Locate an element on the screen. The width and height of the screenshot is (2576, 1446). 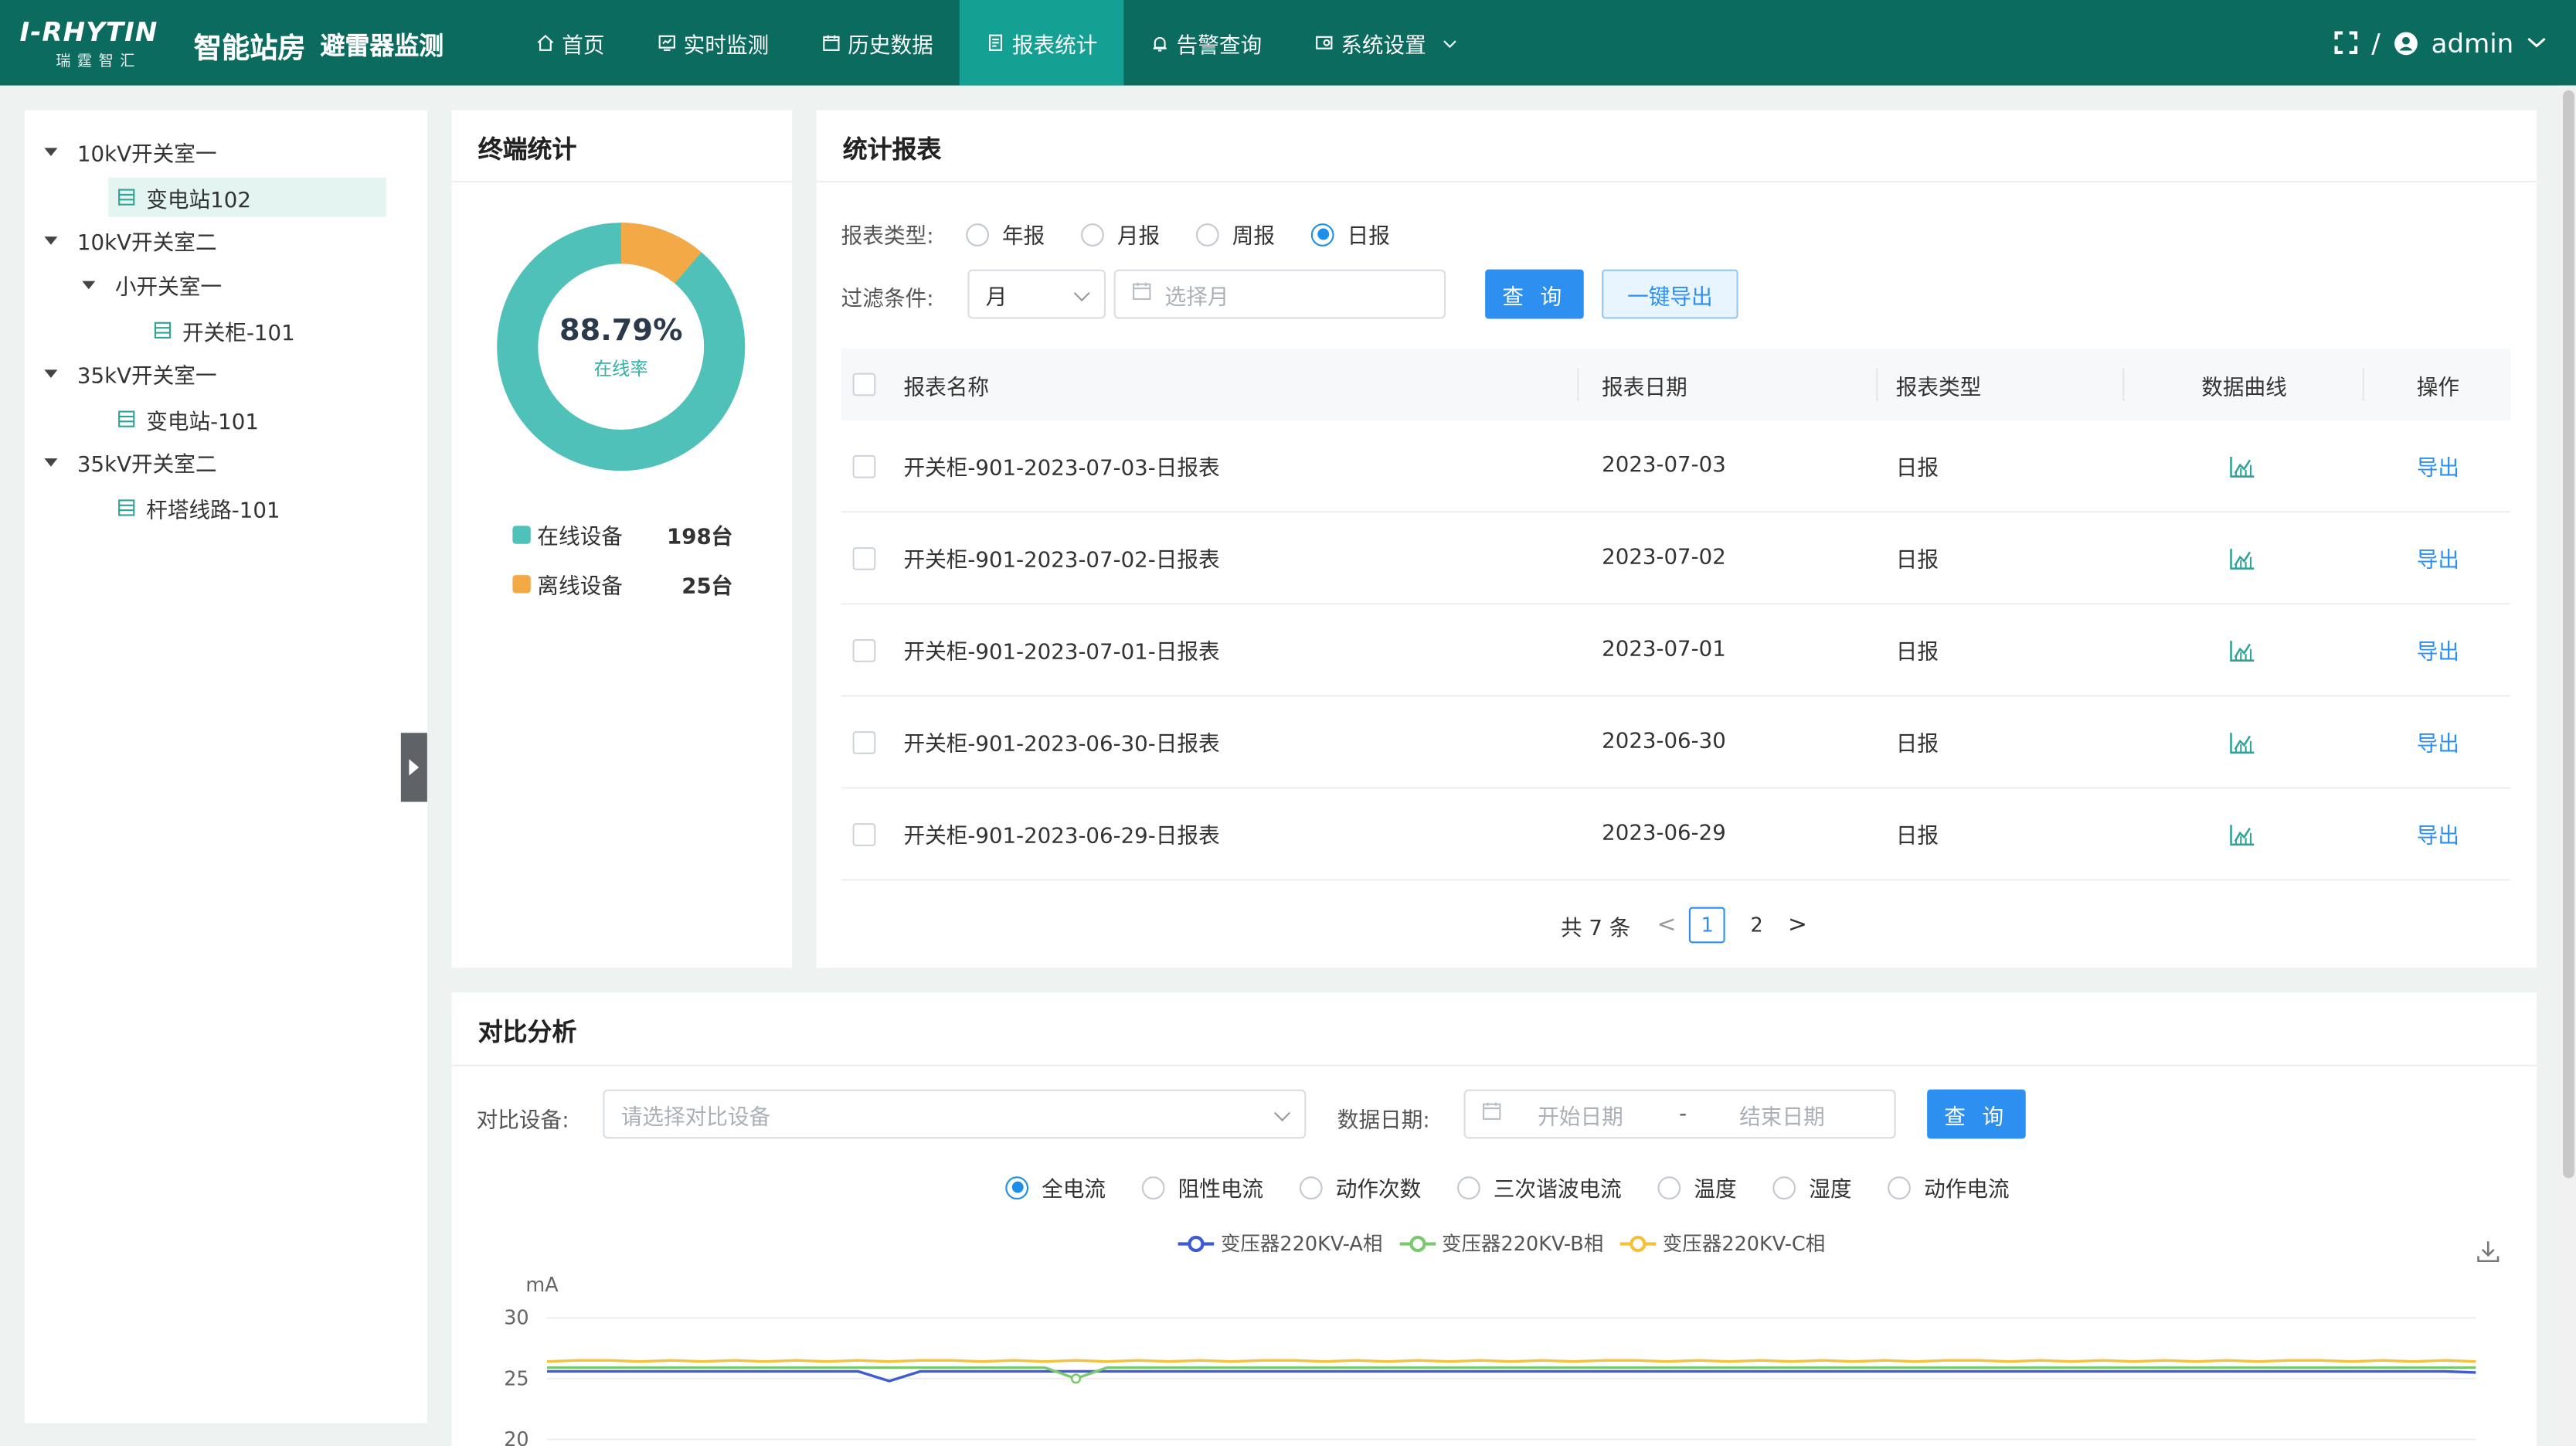
pager-page-2: 2 is located at coordinates (1756, 925).